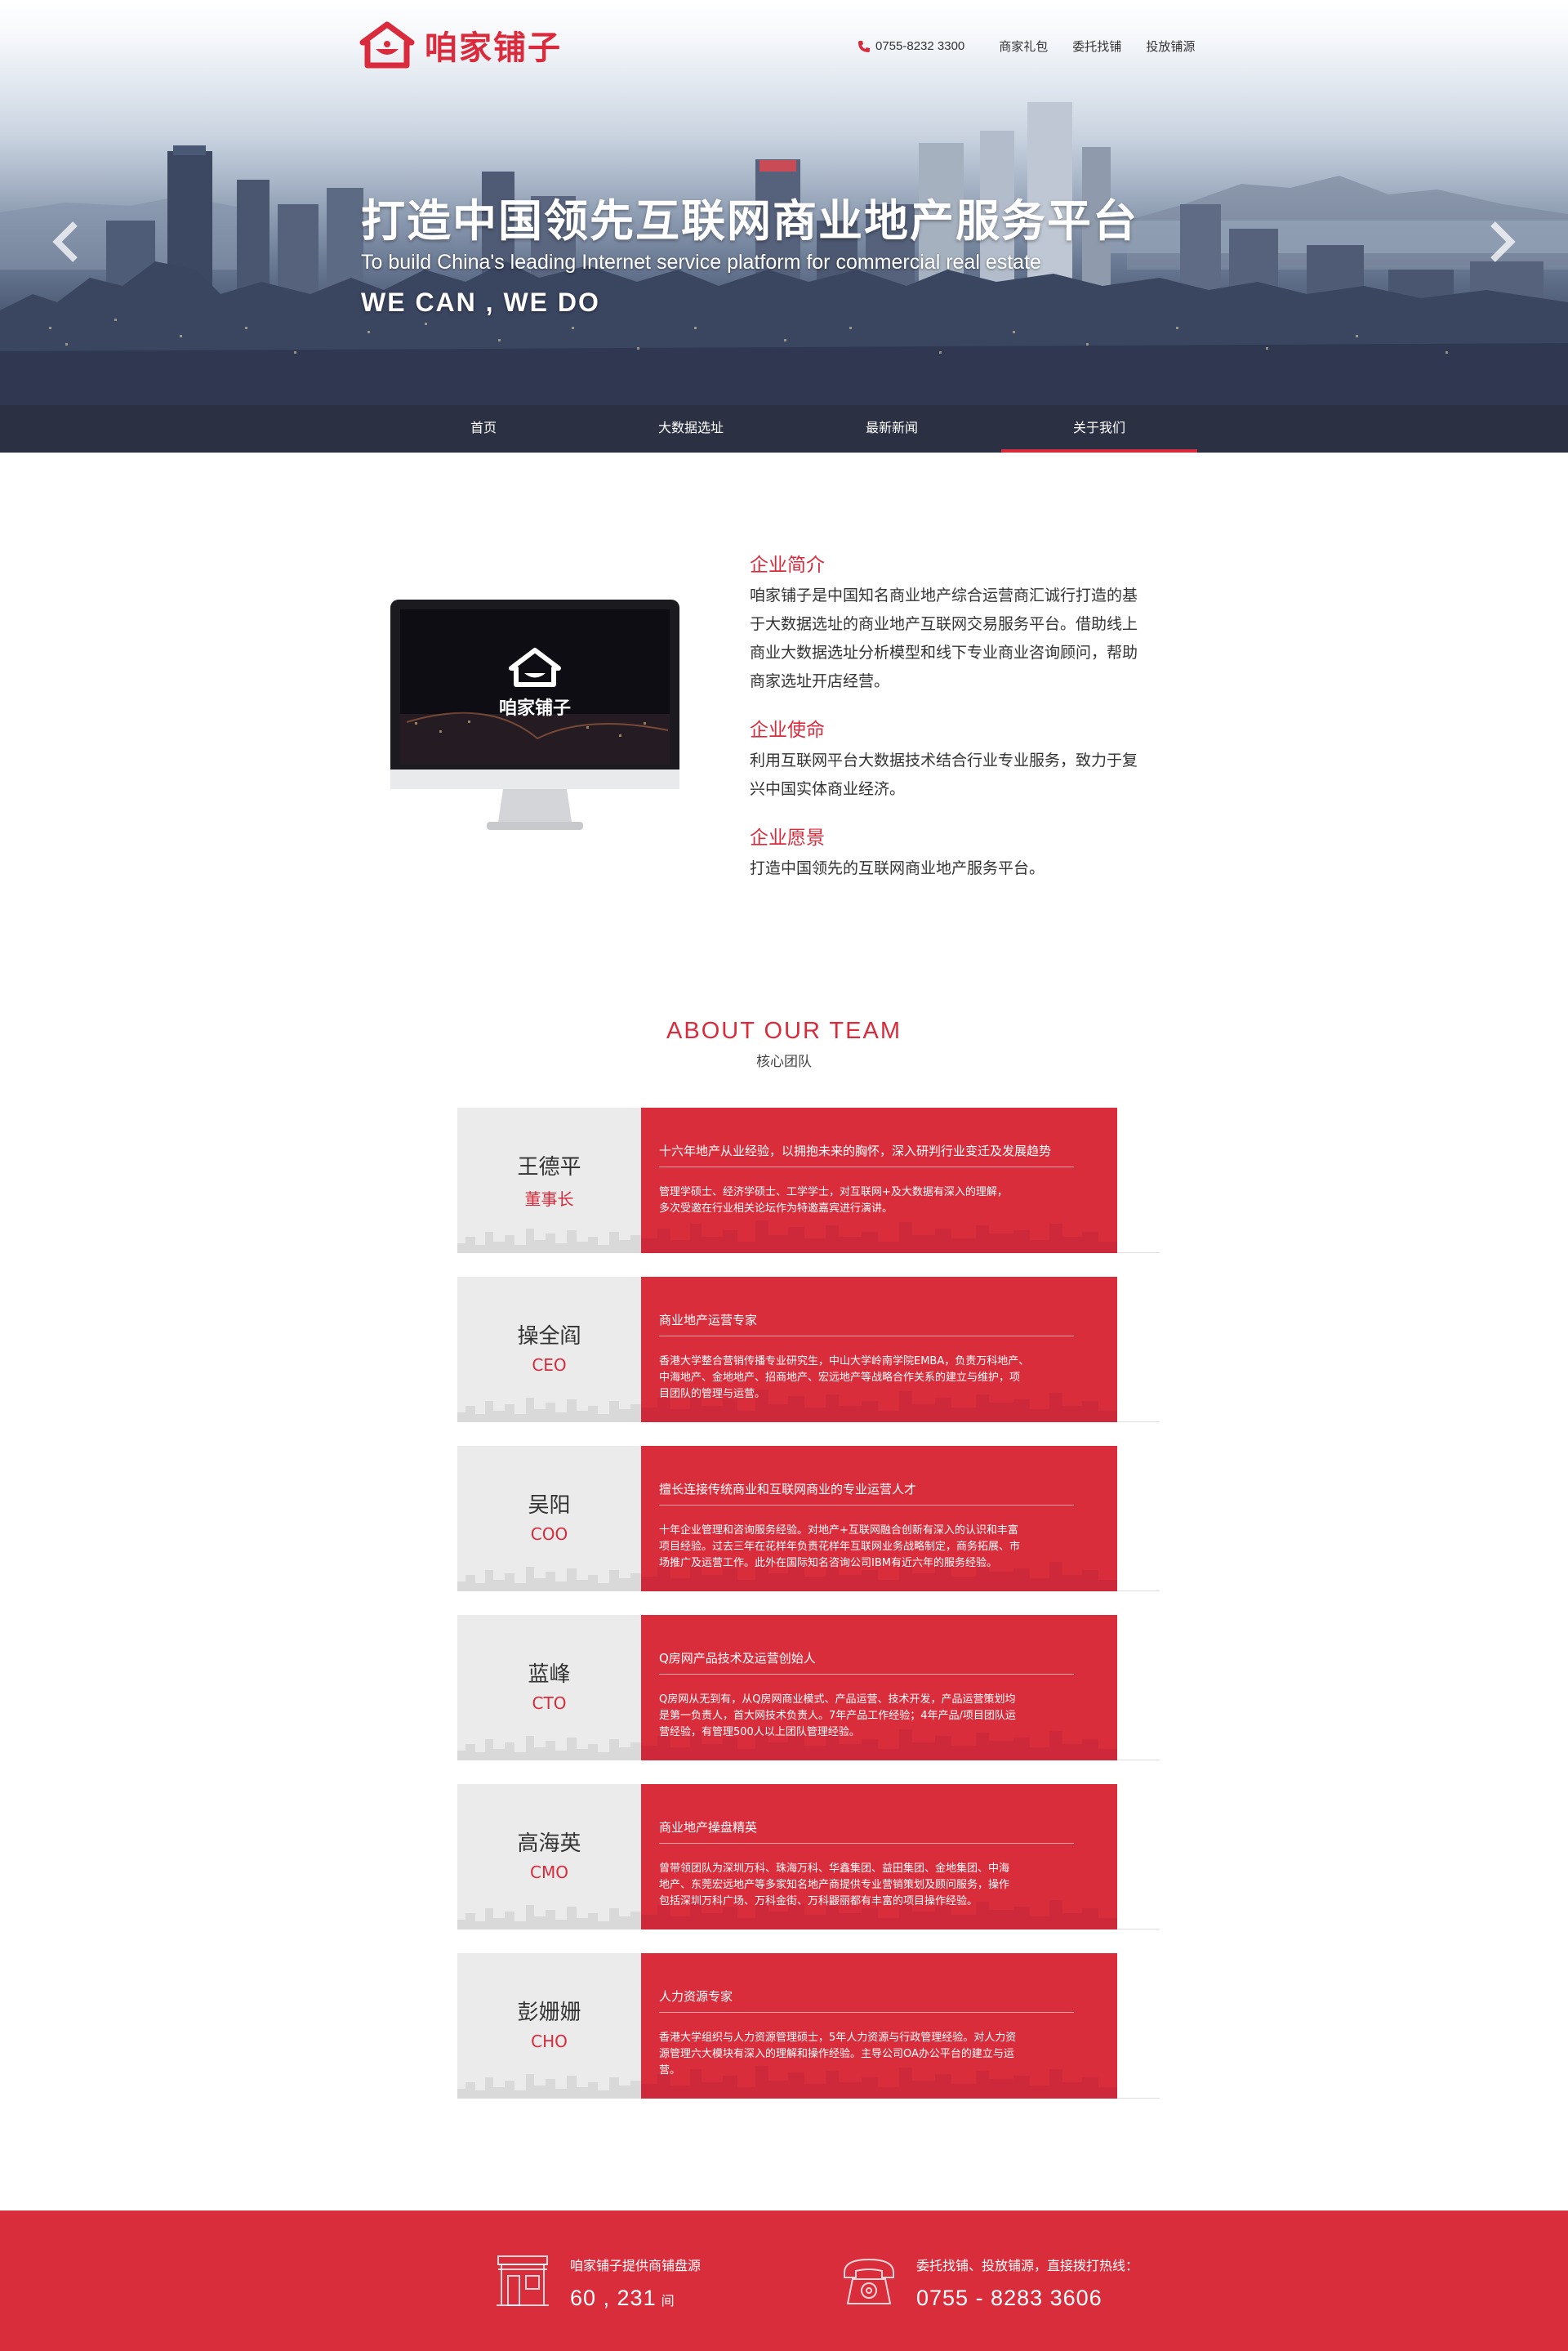  What do you see at coordinates (787, 838) in the screenshot?
I see `intro-vision-title: 企业愿景` at bounding box center [787, 838].